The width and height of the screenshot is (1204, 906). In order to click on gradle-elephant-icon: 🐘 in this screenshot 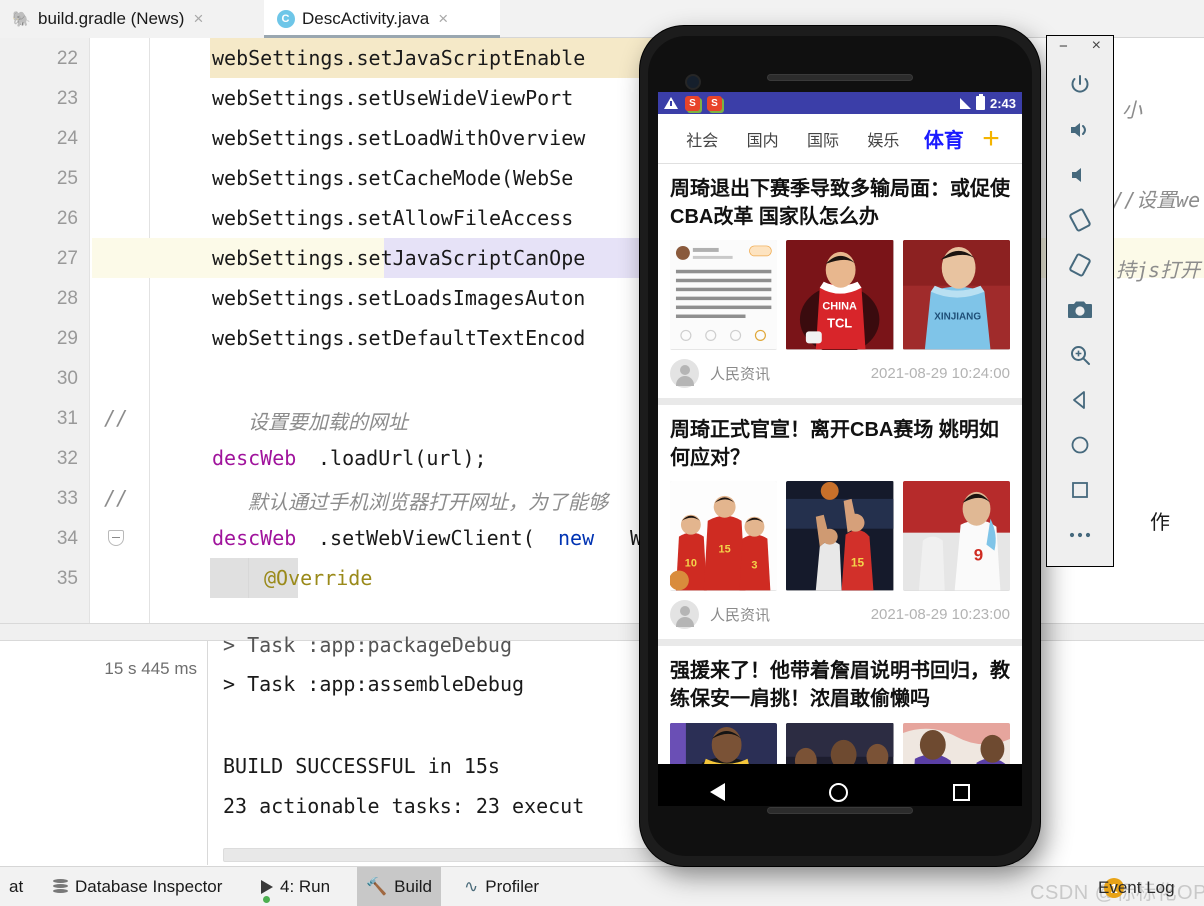, I will do `click(21, 19)`.